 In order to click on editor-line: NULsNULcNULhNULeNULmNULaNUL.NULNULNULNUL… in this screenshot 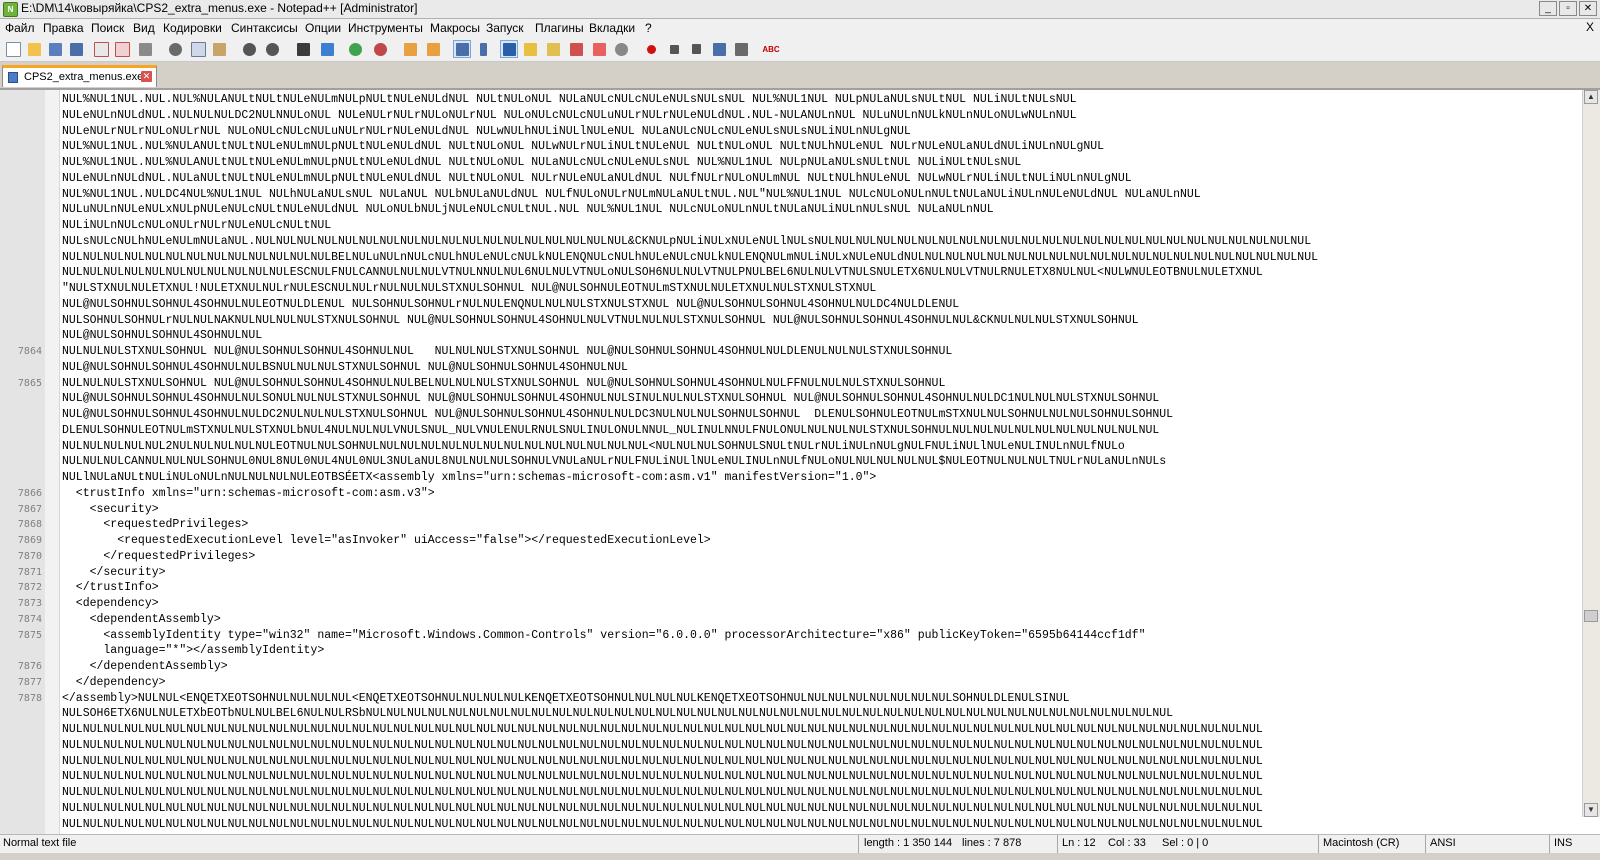, I will do `click(789, 242)`.